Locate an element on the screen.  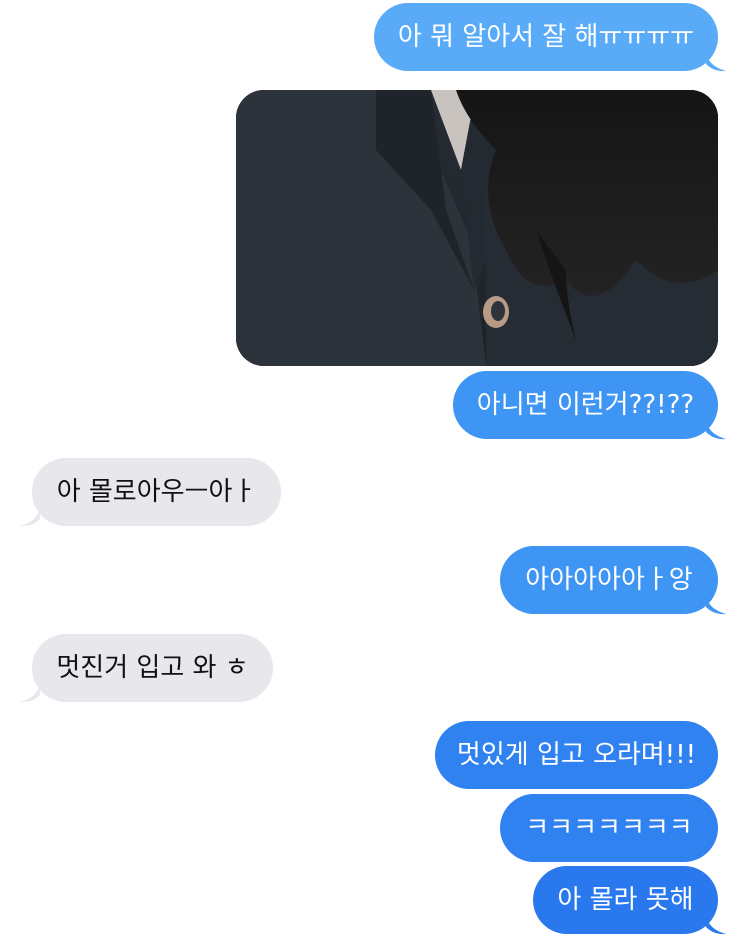
incoming-message-bubble: 멋진거 입고 와 ㅎ is located at coordinates (152, 668).